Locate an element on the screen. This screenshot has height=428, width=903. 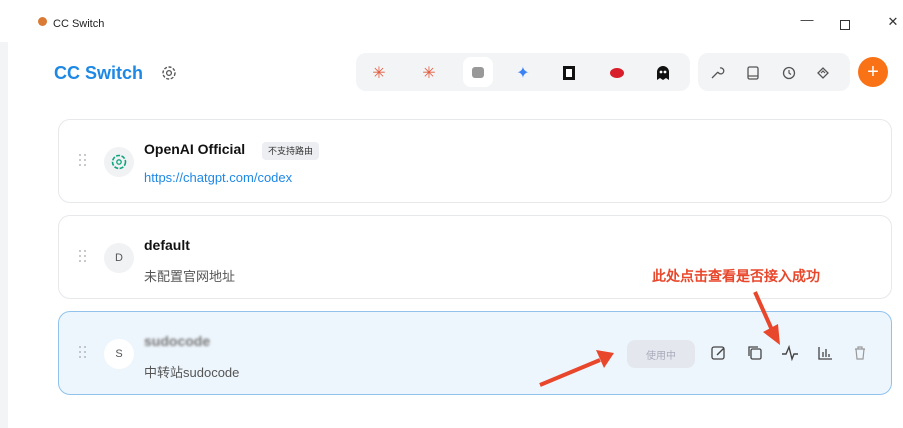
settings-gear-icon is located at coordinates (169, 73).